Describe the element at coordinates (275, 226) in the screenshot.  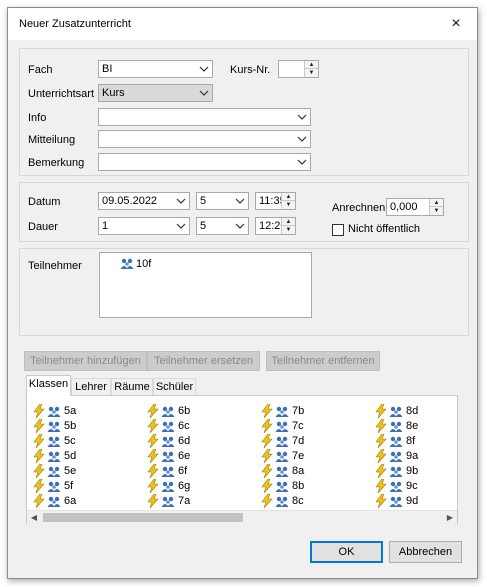
I see `dauer-time-spinner: 12:20 ▲ ▼` at that location.